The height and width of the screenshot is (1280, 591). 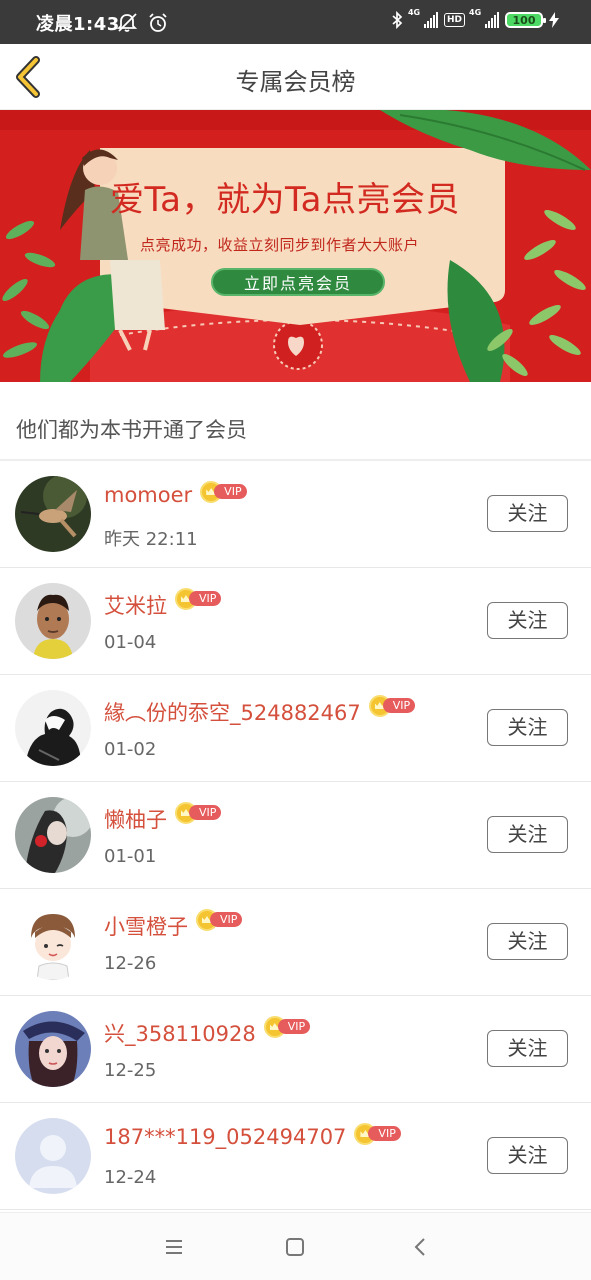 I want to click on member-name: 兴_358110928, so click(x=180, y=1034).